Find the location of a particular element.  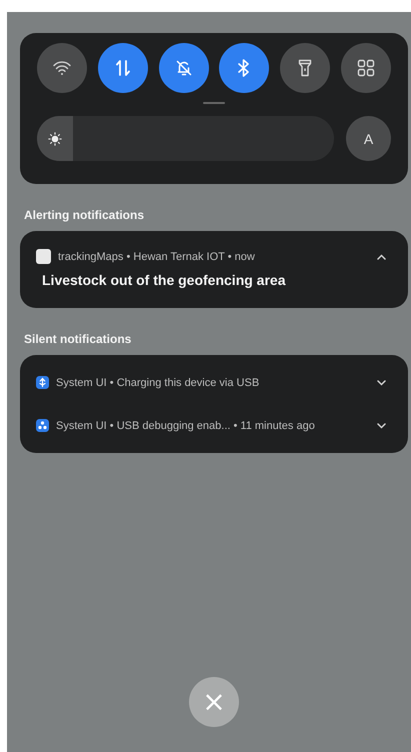

wifi-toggle is located at coordinates (62, 68).